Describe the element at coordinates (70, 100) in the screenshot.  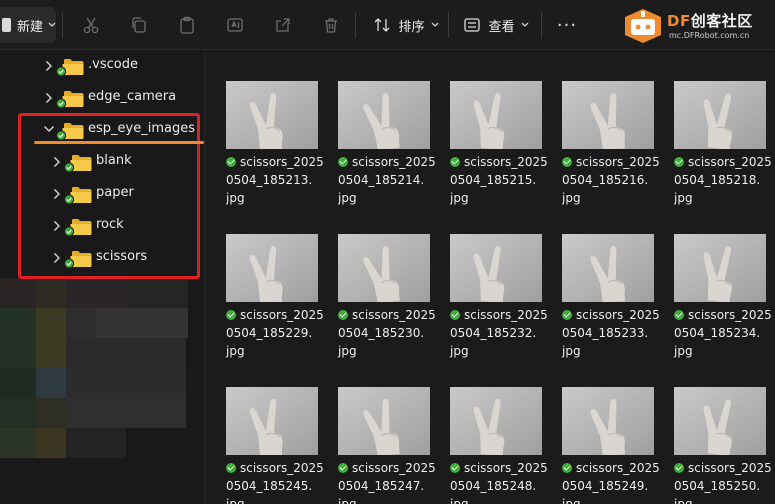
I see `folder-icon` at that location.